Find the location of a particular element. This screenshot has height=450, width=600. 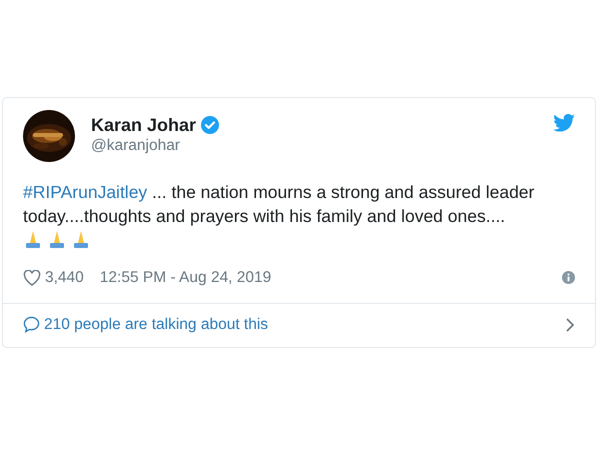

speech-bubble-icon is located at coordinates (31, 325).